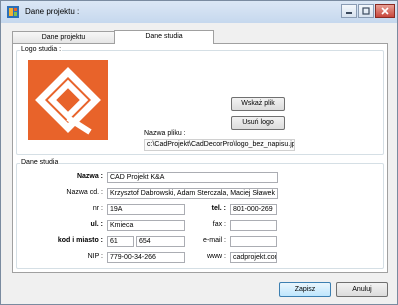 This screenshot has width=398, height=305. What do you see at coordinates (146, 225) in the screenshot?
I see `ul-input: Kmieca` at bounding box center [146, 225].